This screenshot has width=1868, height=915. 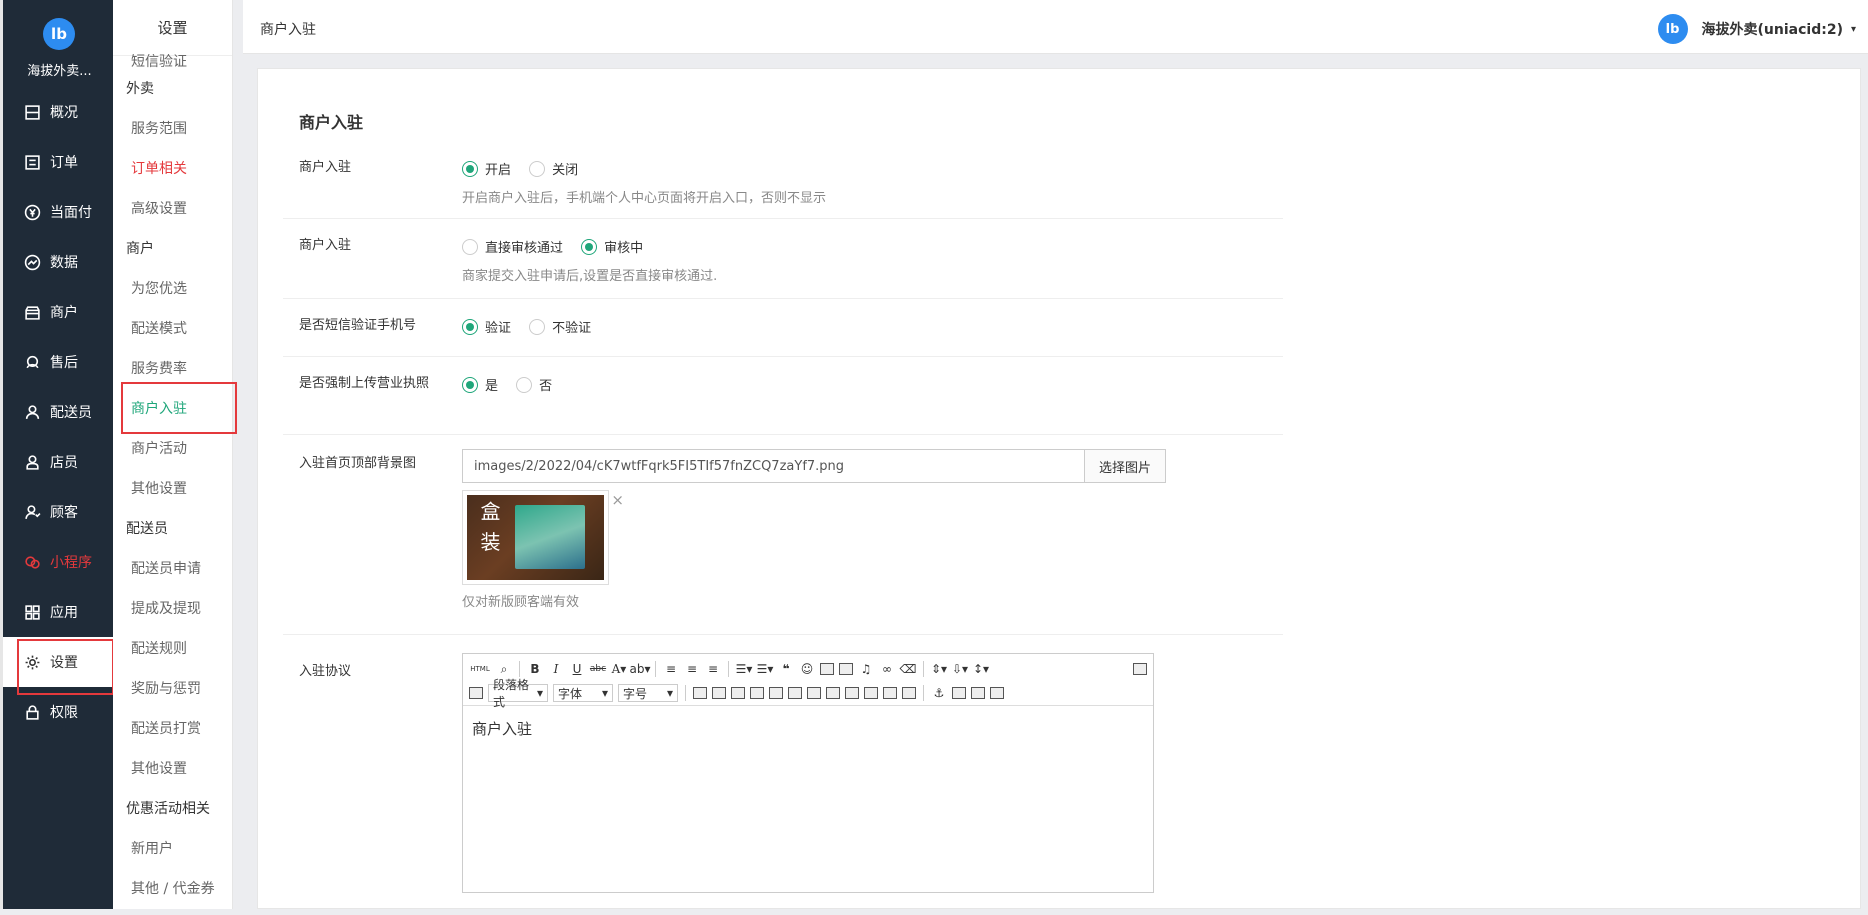 What do you see at coordinates (671, 669) in the screenshot?
I see `align-left-icon: ≡` at bounding box center [671, 669].